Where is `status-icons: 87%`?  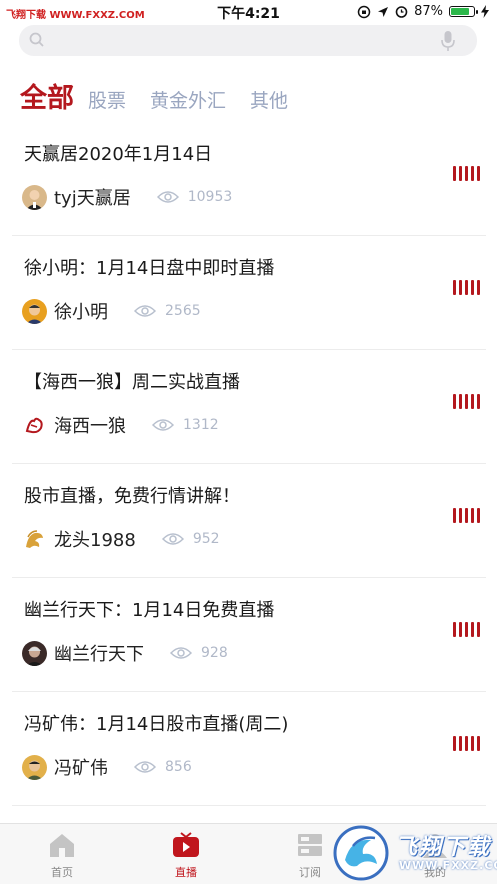 status-icons: 87% is located at coordinates (423, 11).